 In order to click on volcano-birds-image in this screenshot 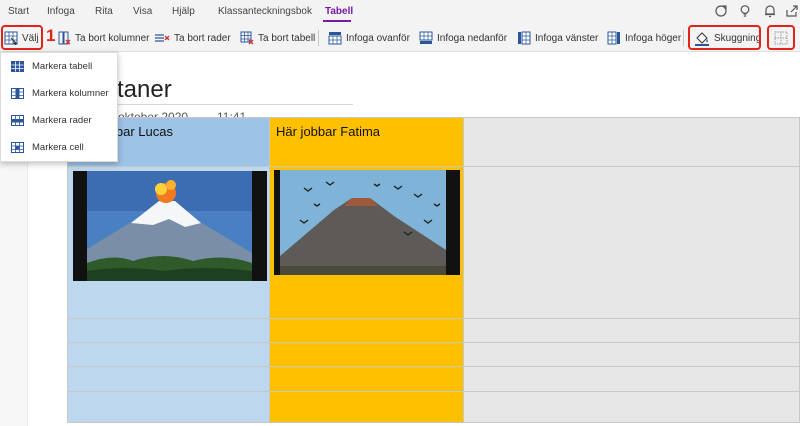, I will do `click(367, 222)`.